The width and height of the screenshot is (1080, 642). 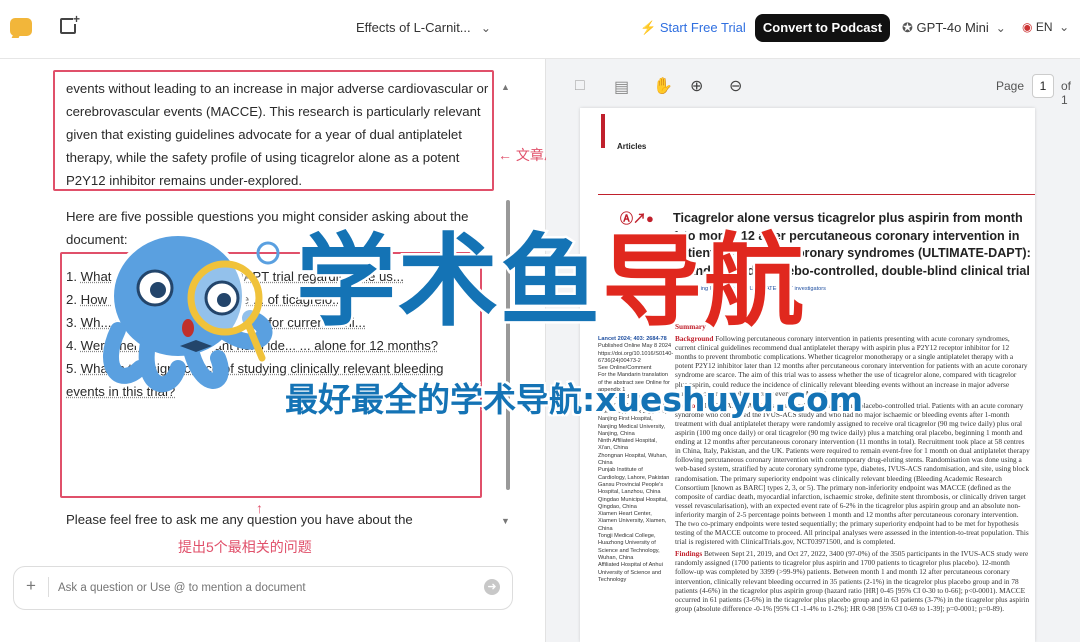 I want to click on model-selector: ✪ GPT-4o Mini ⌄, so click(x=954, y=28).